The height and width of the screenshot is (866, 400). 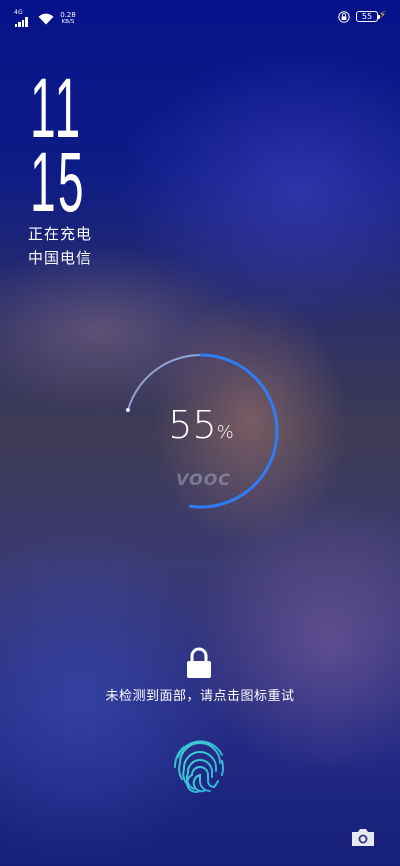 I want to click on network-speed: 0.28 KB/S, so click(x=68, y=18).